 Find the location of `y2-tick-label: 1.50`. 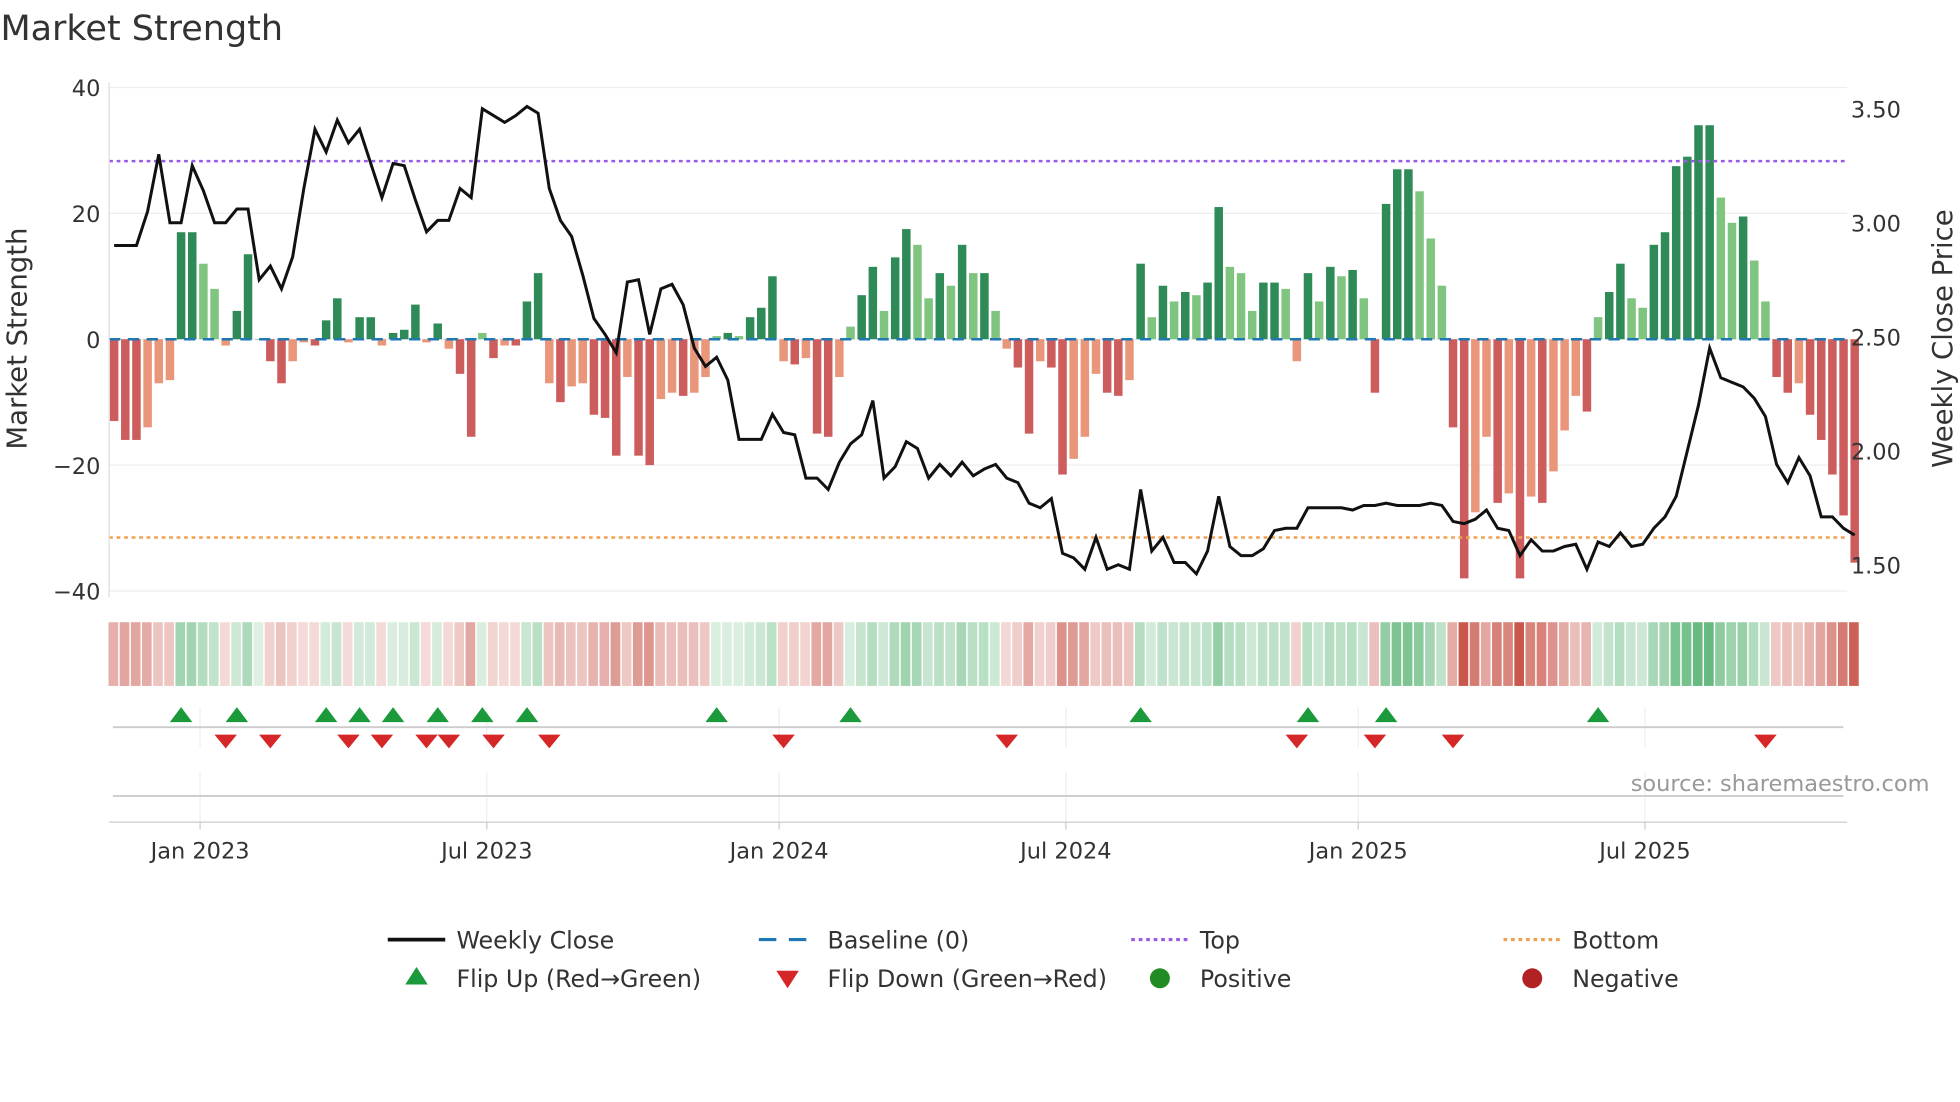

y2-tick-label: 1.50 is located at coordinates (1876, 566).